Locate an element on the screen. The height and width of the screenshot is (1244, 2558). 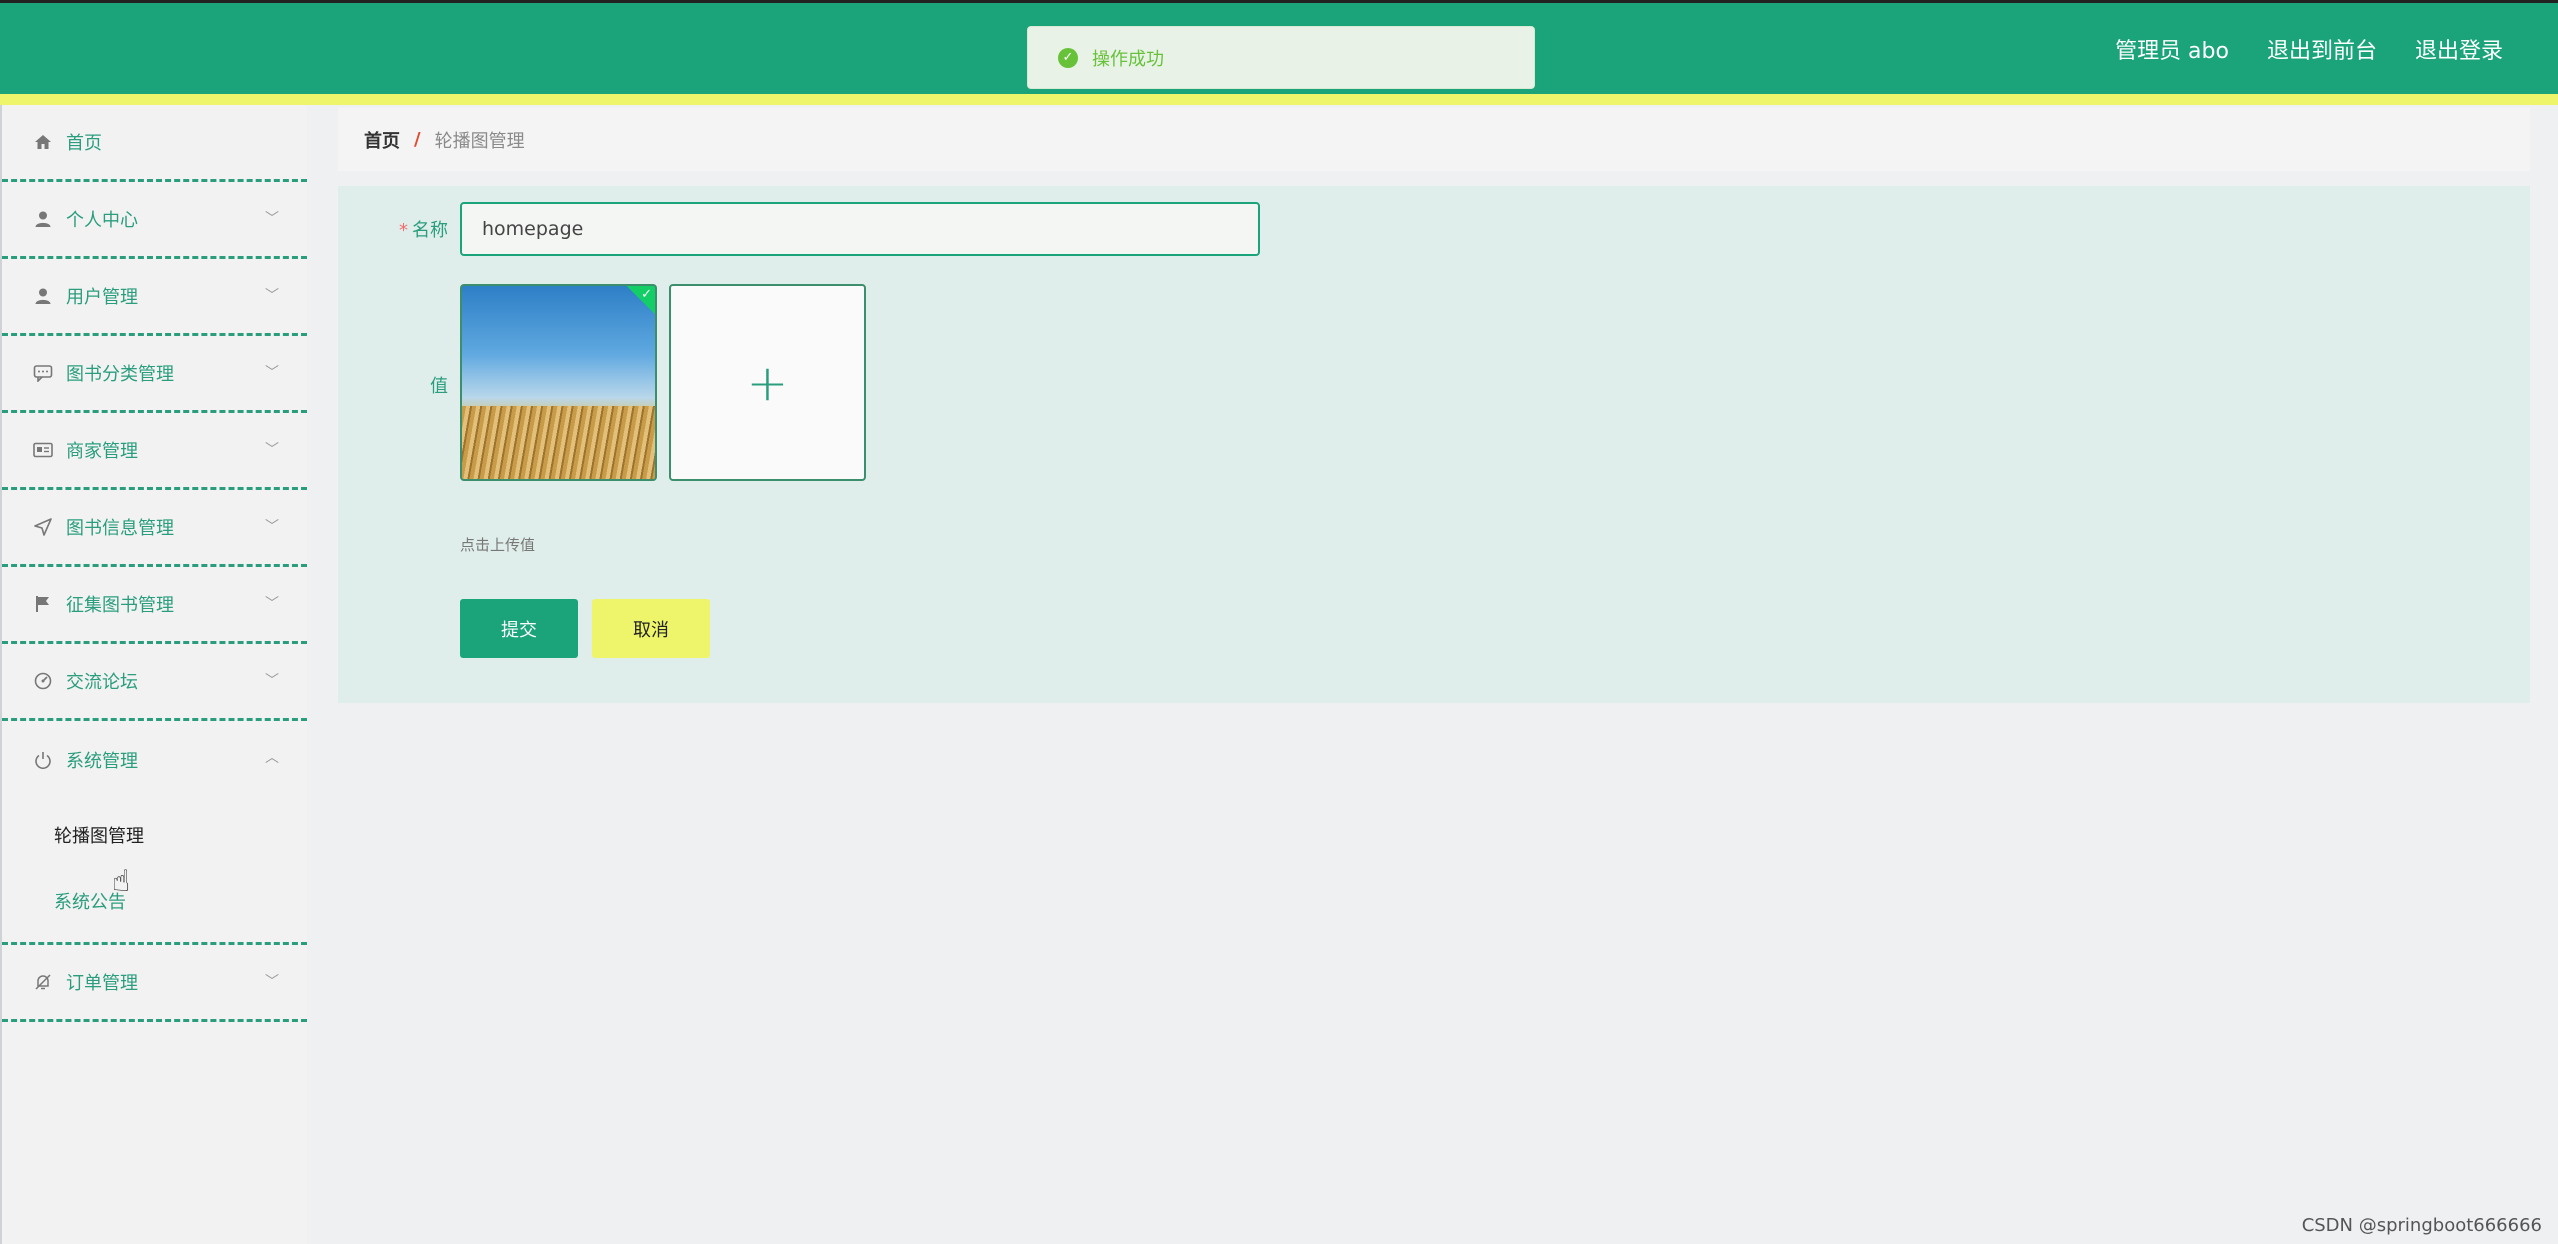
breadcrumb: 首页 / 轮播图管理 is located at coordinates (1434, 139).